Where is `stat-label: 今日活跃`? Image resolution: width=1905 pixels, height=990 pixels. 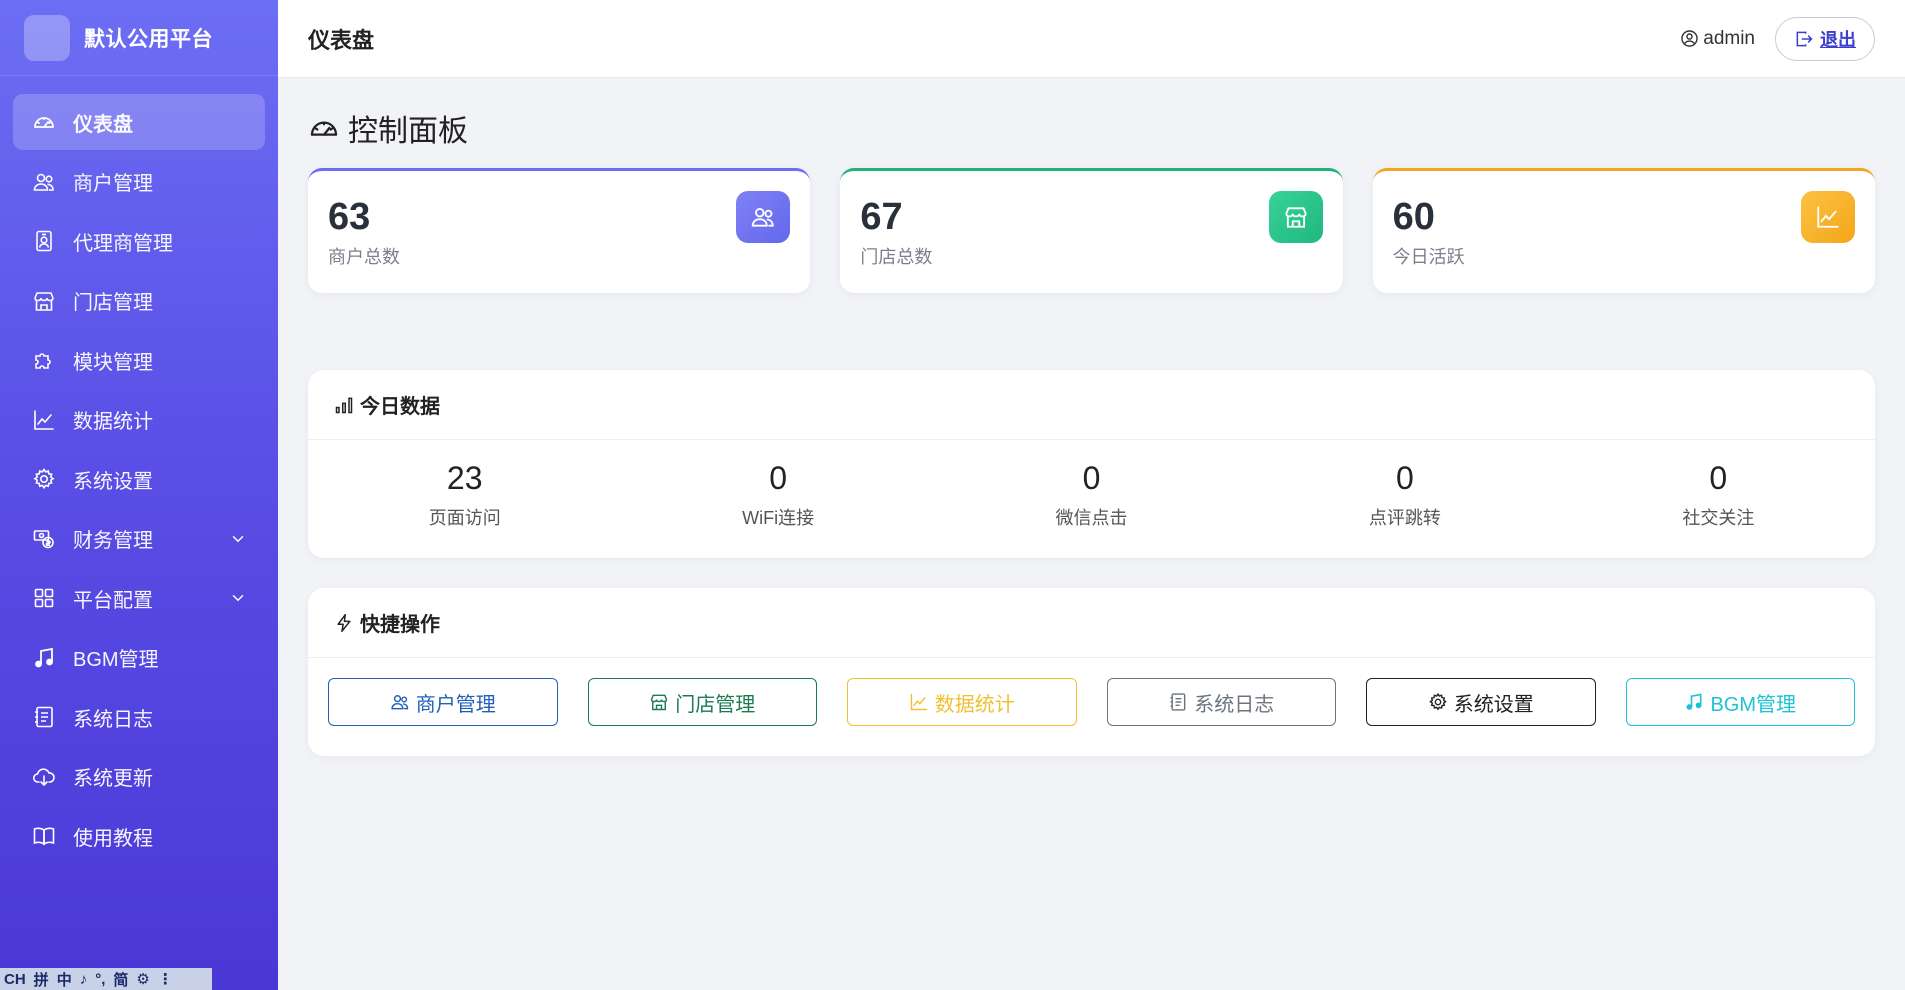
stat-label: 今日活跃 is located at coordinates (1428, 257).